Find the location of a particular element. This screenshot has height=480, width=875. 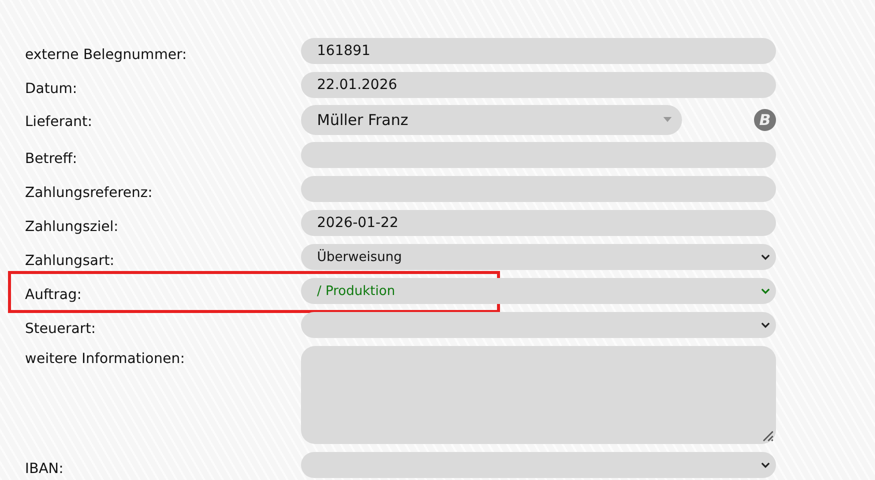

input-field: 22.01.2026 is located at coordinates (538, 85).